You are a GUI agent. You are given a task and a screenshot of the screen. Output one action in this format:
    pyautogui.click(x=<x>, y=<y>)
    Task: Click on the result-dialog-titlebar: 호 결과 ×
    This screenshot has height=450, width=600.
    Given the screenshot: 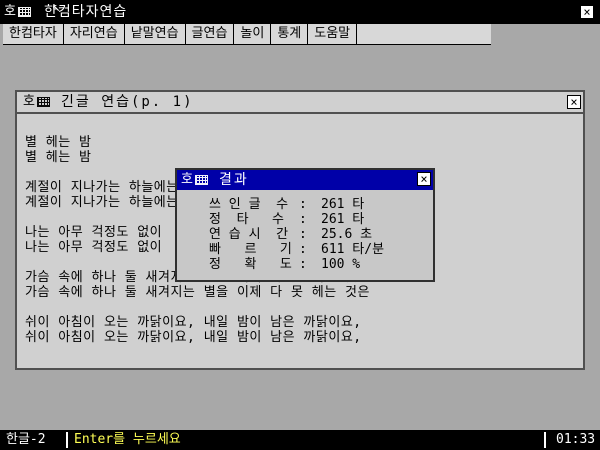 What is the action you would take?
    pyautogui.click(x=305, y=180)
    